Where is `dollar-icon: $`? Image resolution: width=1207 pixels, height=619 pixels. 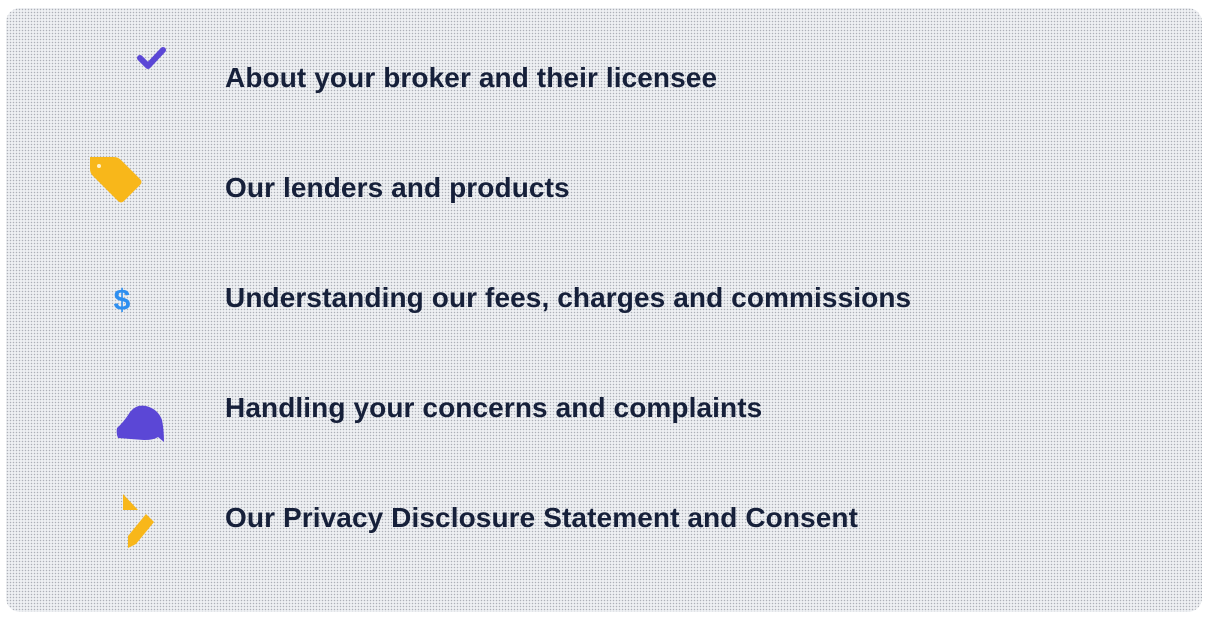
dollar-icon: $ is located at coordinates (122, 300).